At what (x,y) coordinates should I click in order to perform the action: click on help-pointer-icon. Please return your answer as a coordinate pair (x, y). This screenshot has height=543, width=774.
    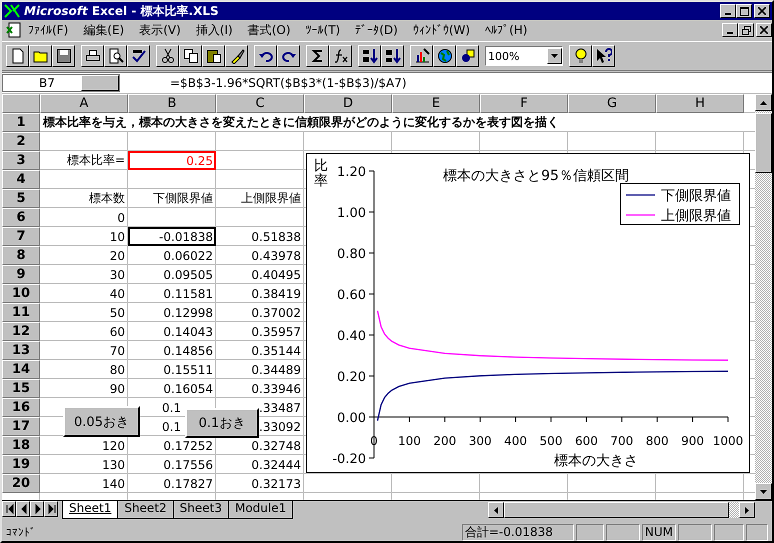
    Looking at the image, I should click on (603, 56).